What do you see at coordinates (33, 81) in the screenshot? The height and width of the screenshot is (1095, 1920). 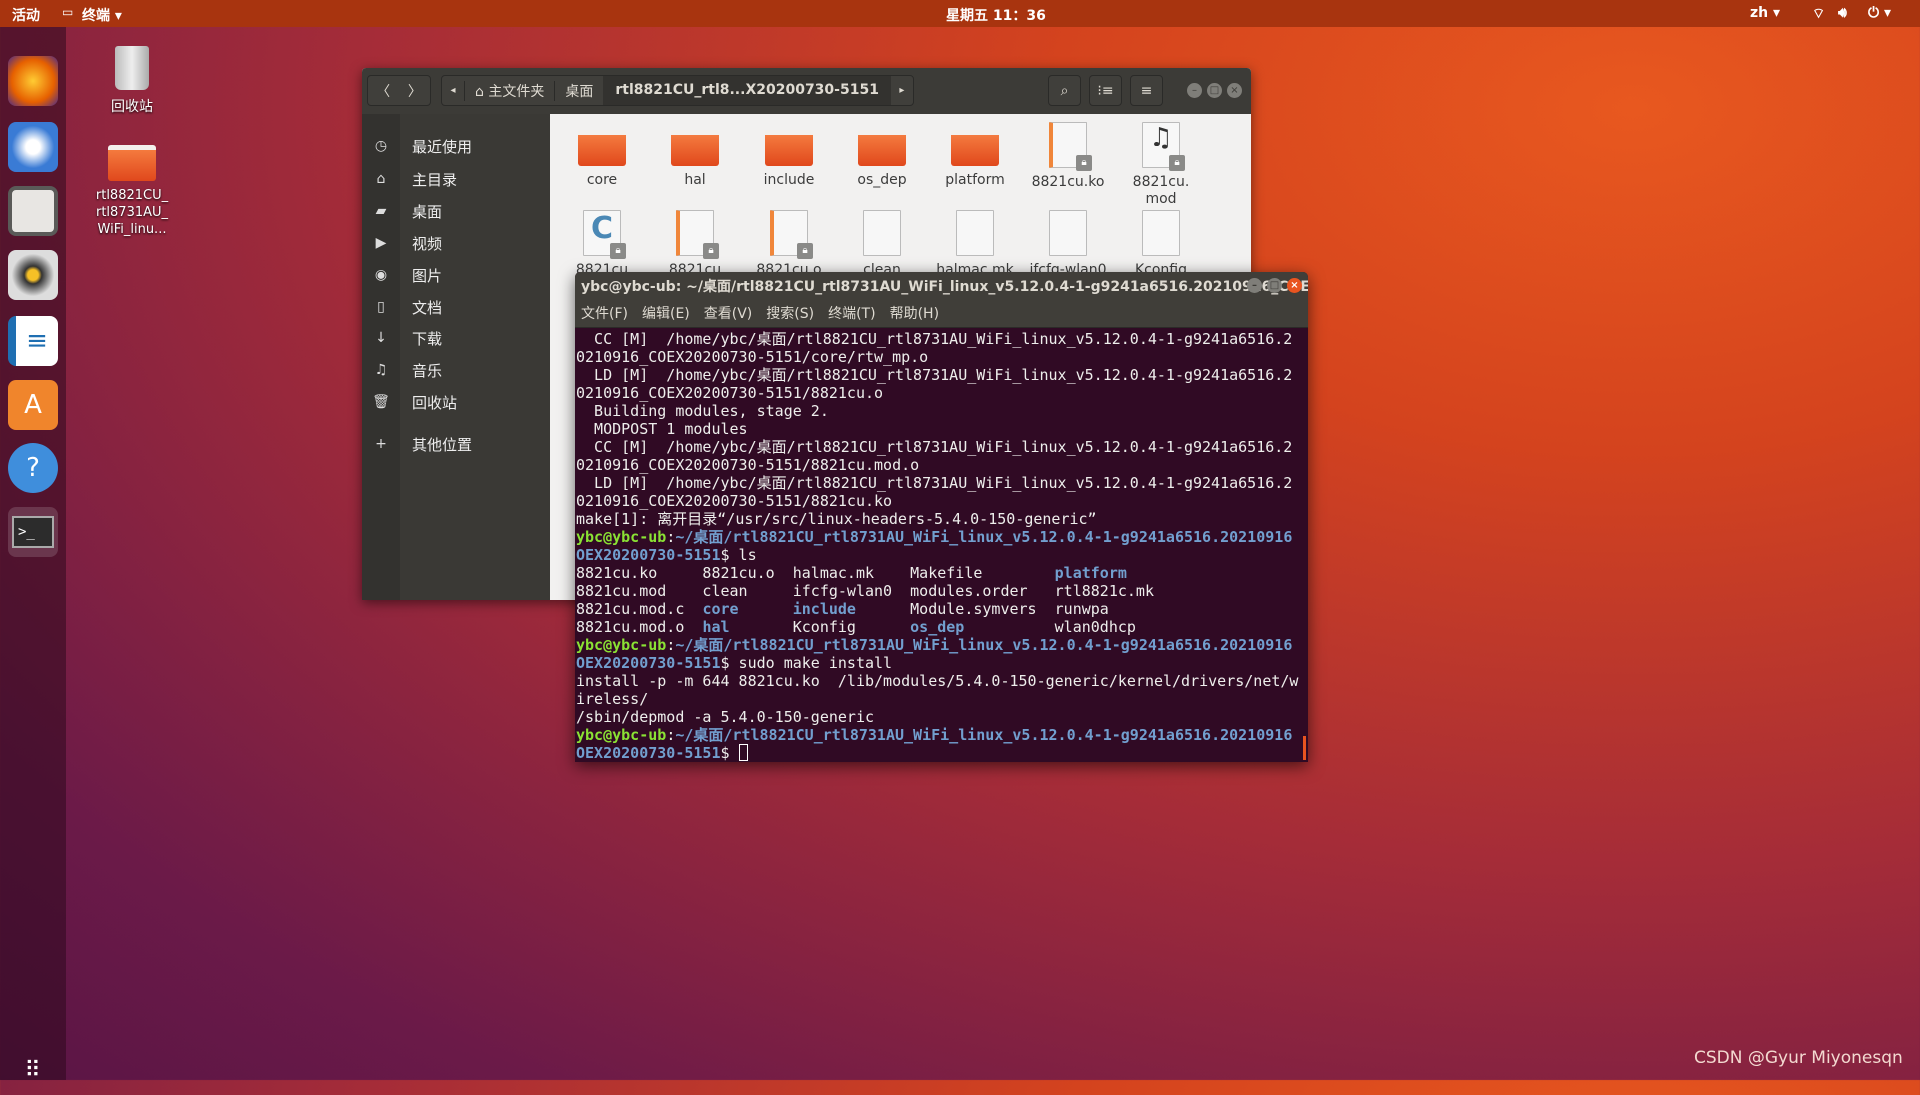 I see `firefox-icon` at bounding box center [33, 81].